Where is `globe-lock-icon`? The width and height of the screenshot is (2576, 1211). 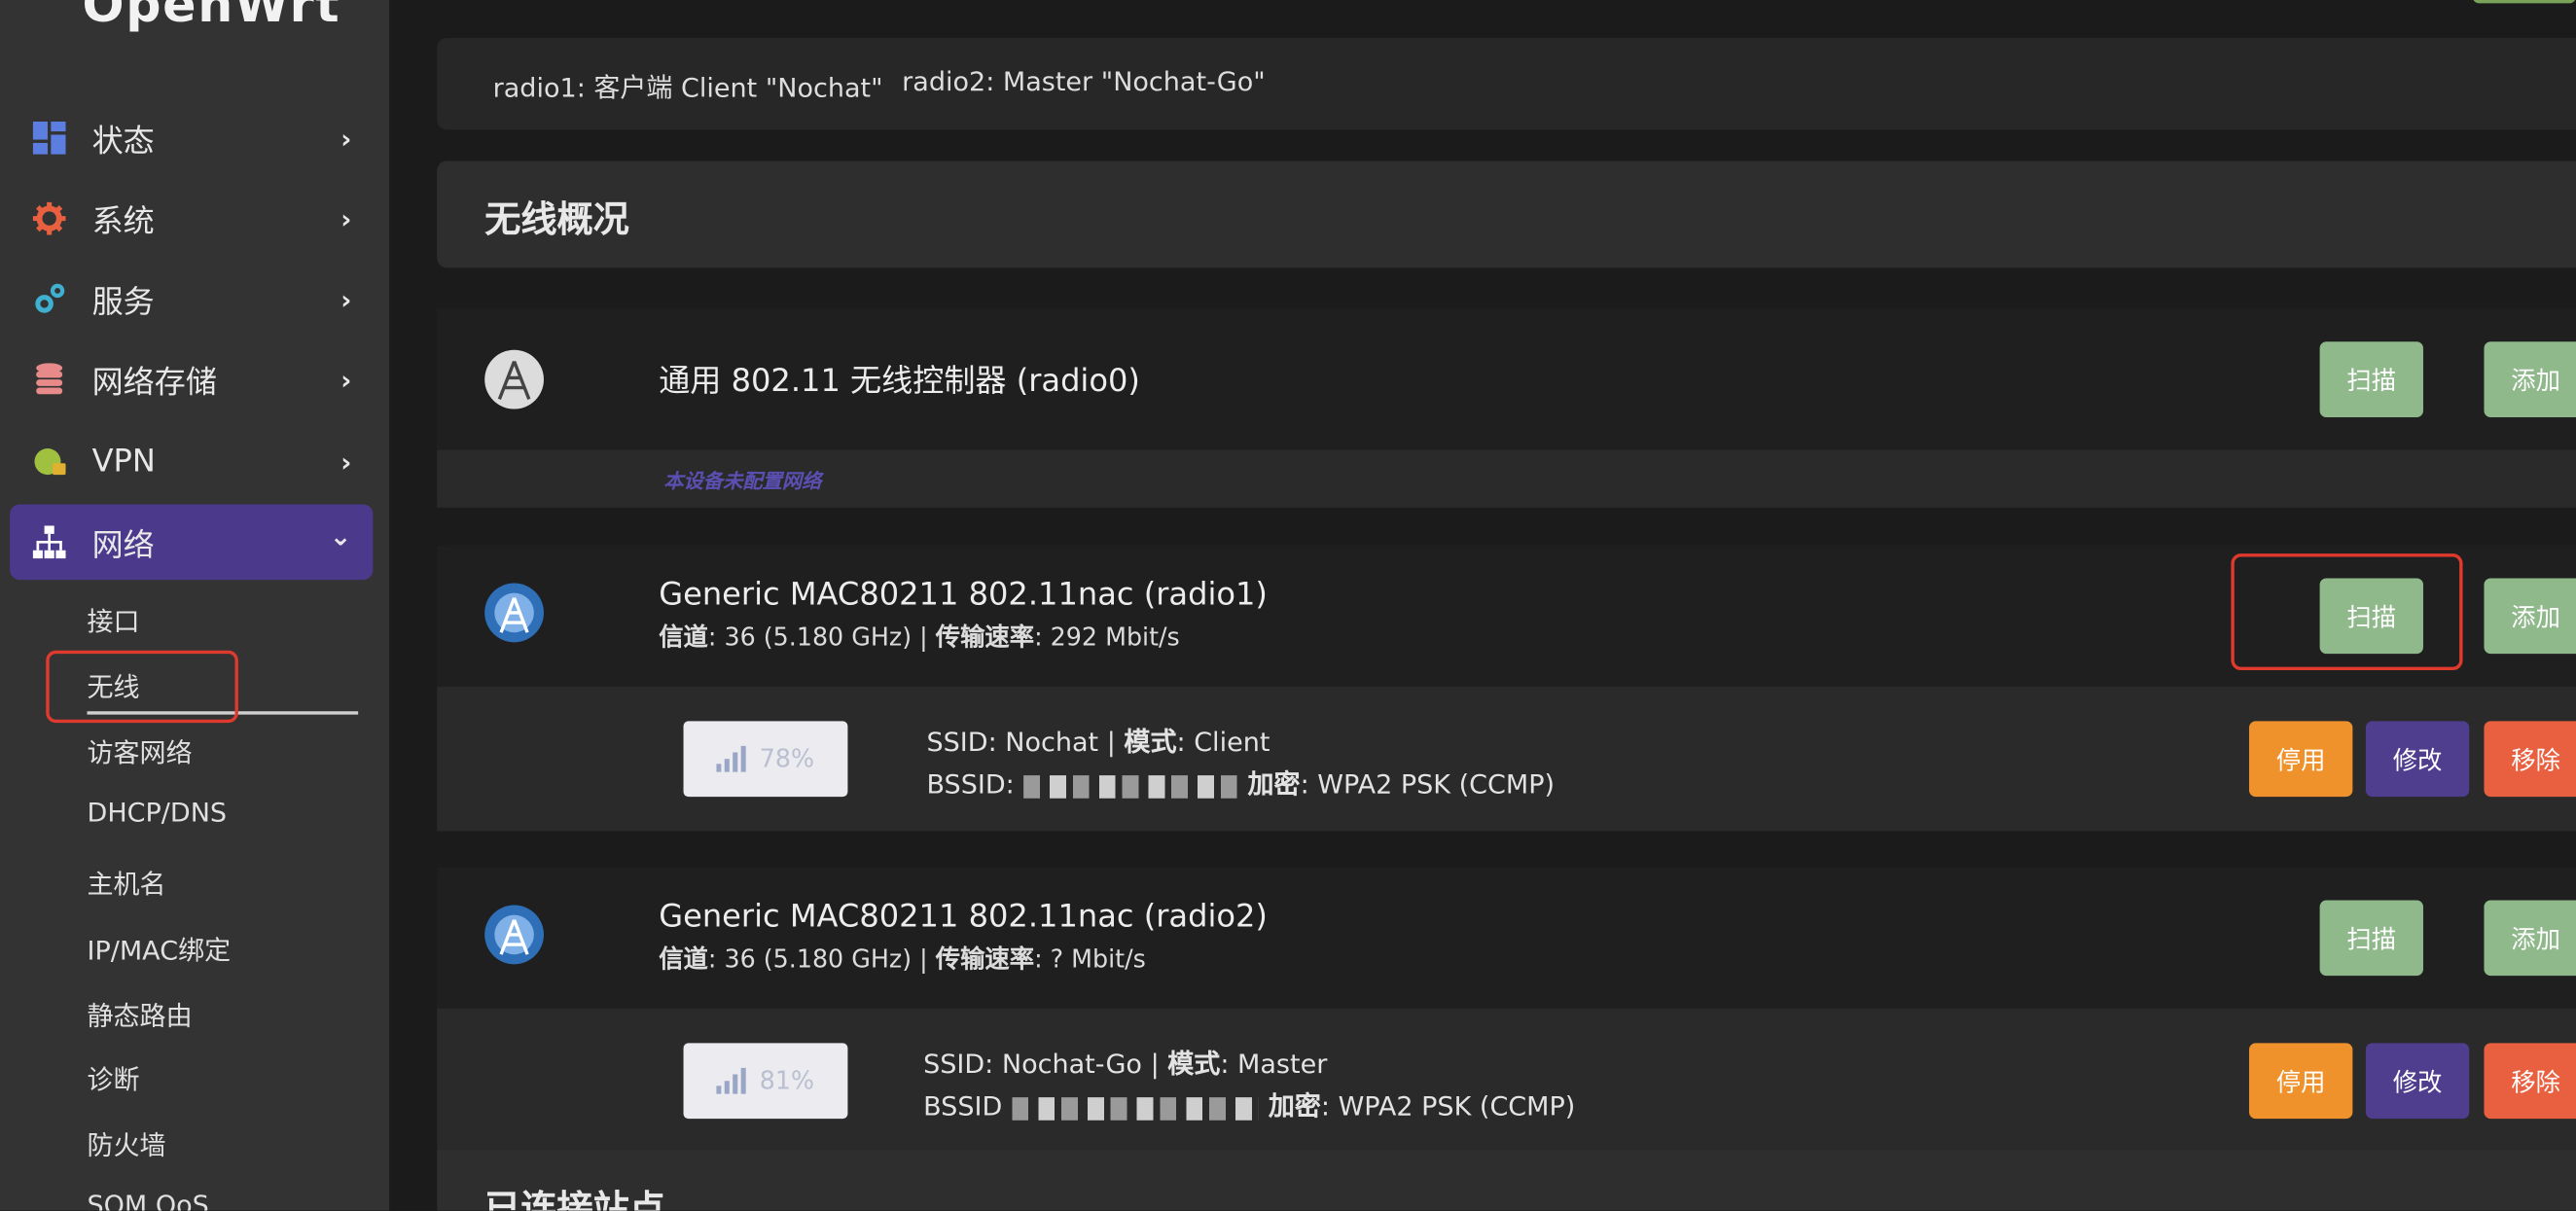 globe-lock-icon is located at coordinates (49, 462).